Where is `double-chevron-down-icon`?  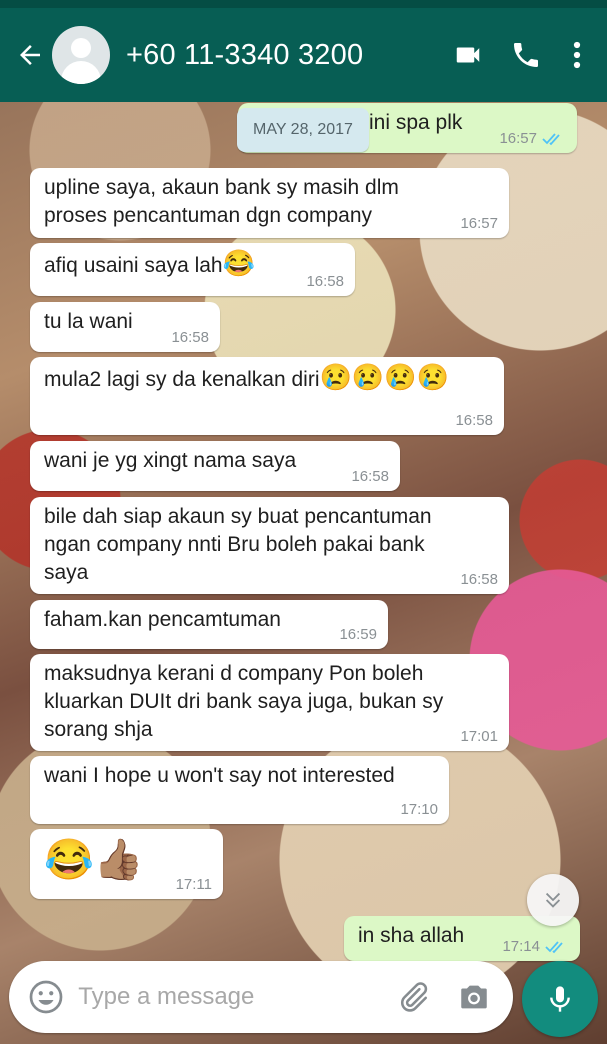 double-chevron-down-icon is located at coordinates (553, 900).